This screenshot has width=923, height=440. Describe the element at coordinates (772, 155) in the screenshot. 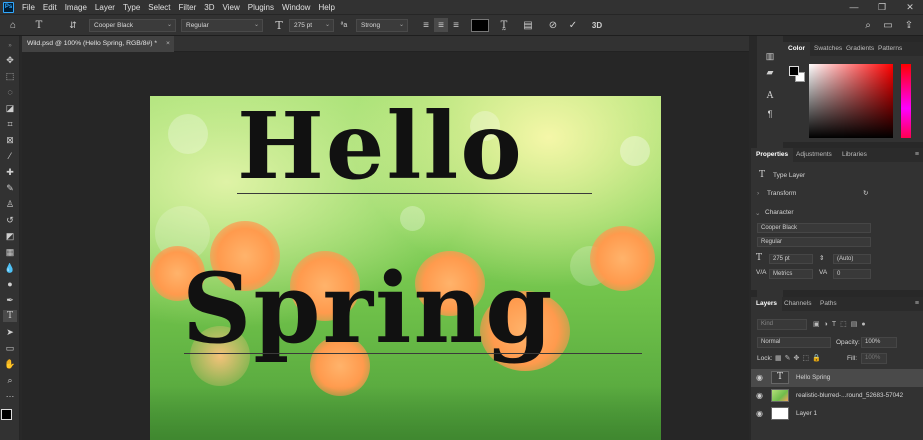

I see `tab-properties: Properties` at that location.